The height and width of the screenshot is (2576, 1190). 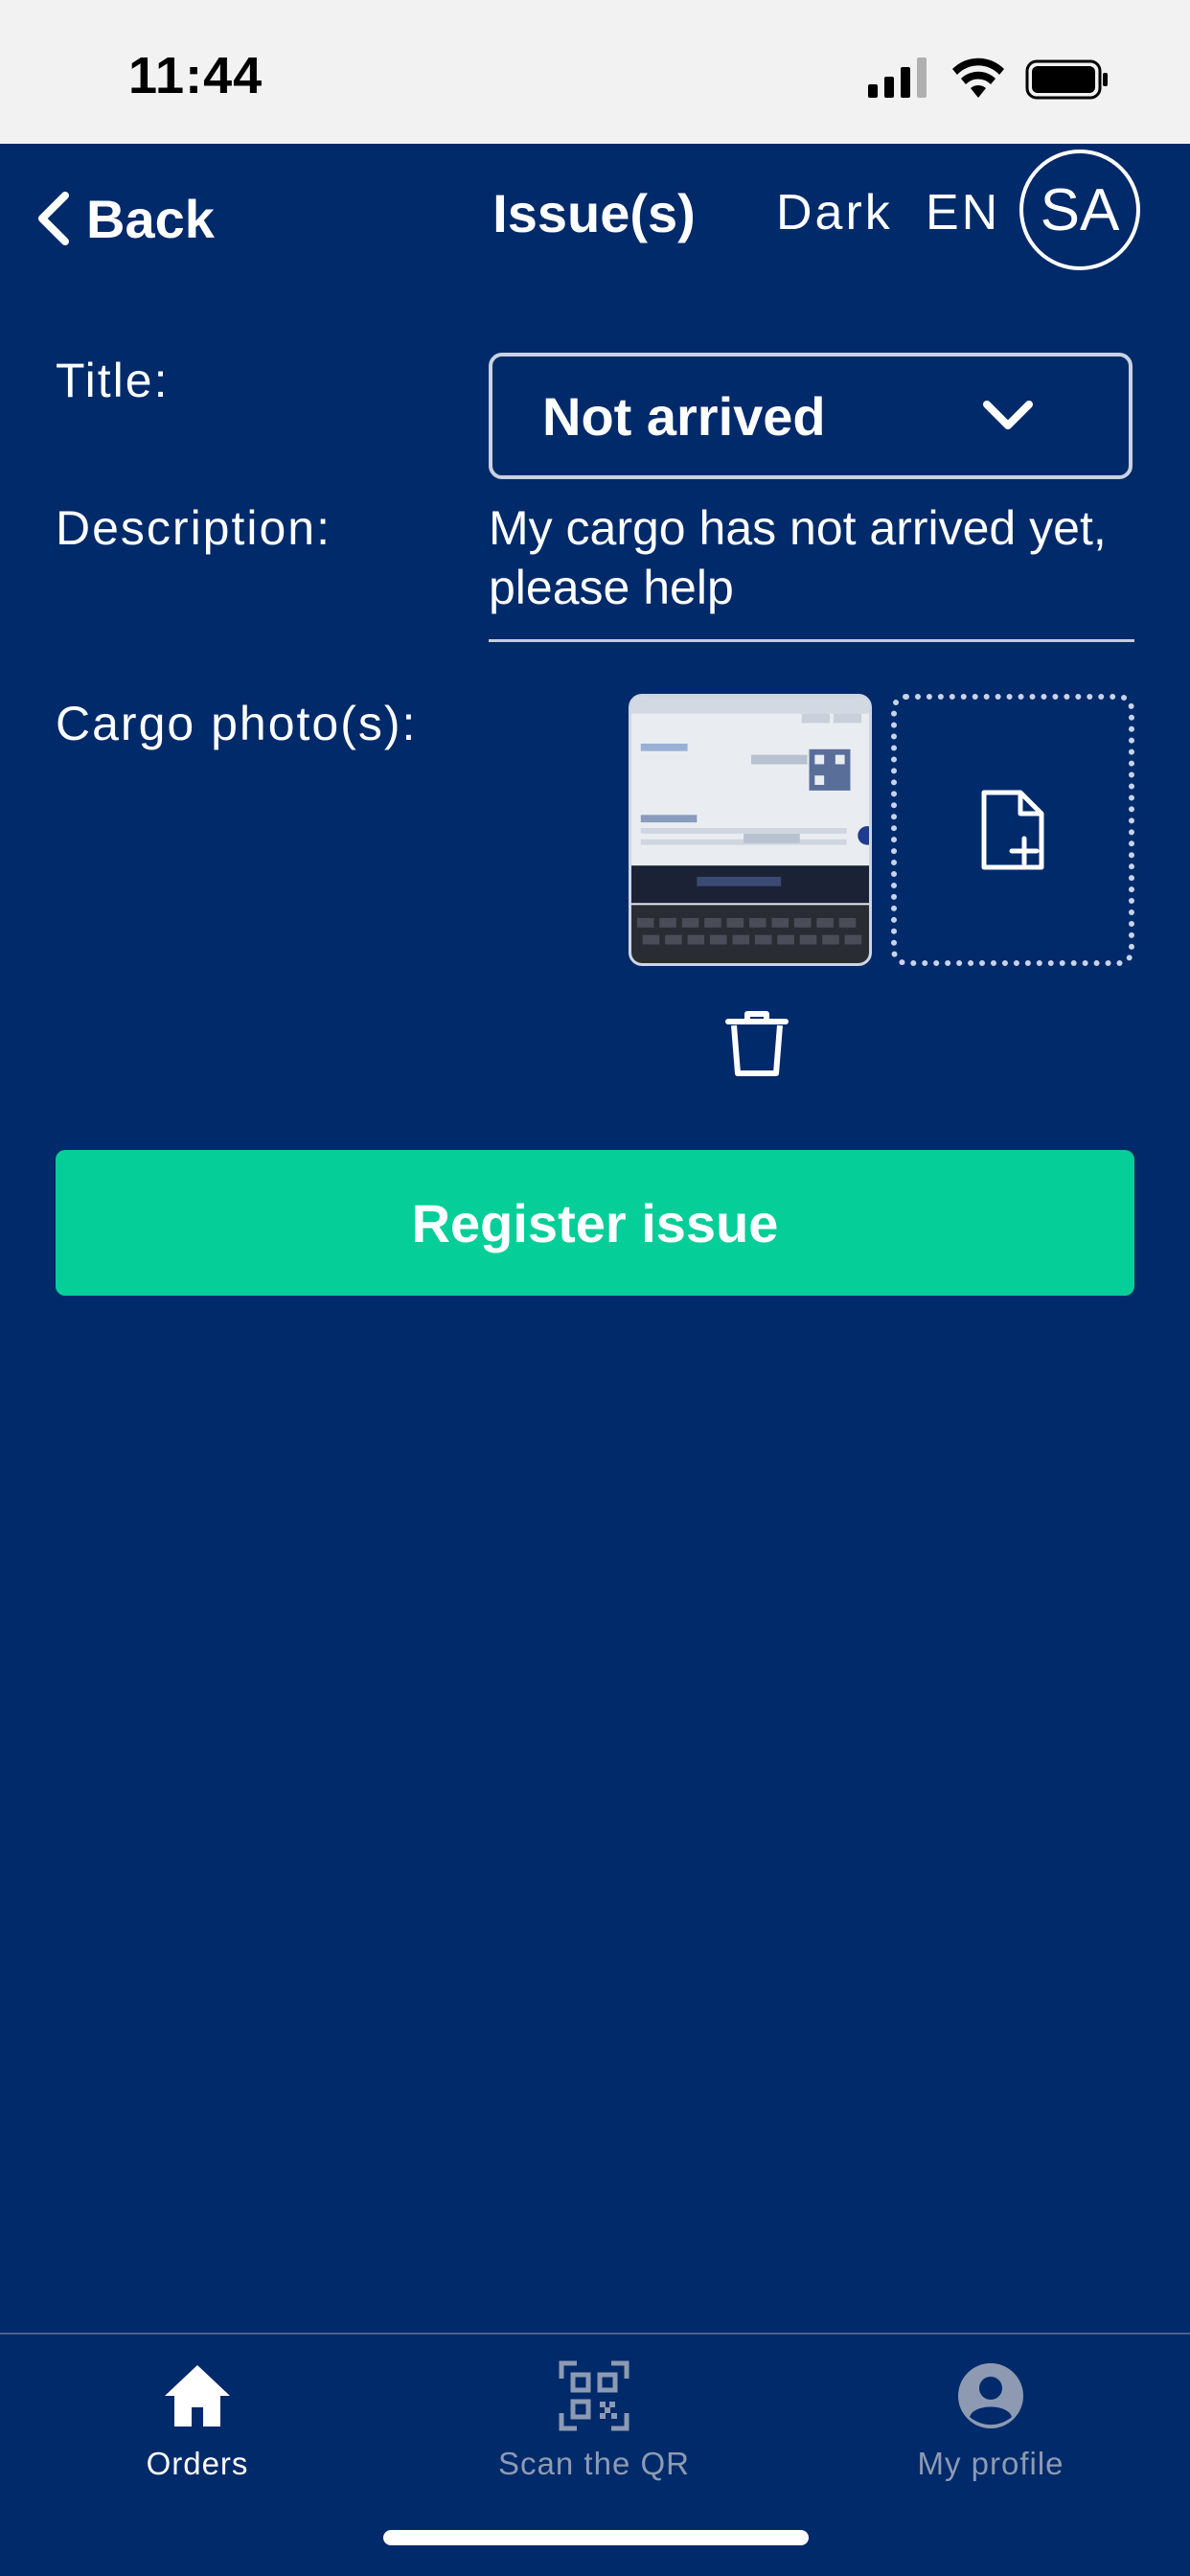 What do you see at coordinates (1079, 210) in the screenshot?
I see `avatar: SA` at bounding box center [1079, 210].